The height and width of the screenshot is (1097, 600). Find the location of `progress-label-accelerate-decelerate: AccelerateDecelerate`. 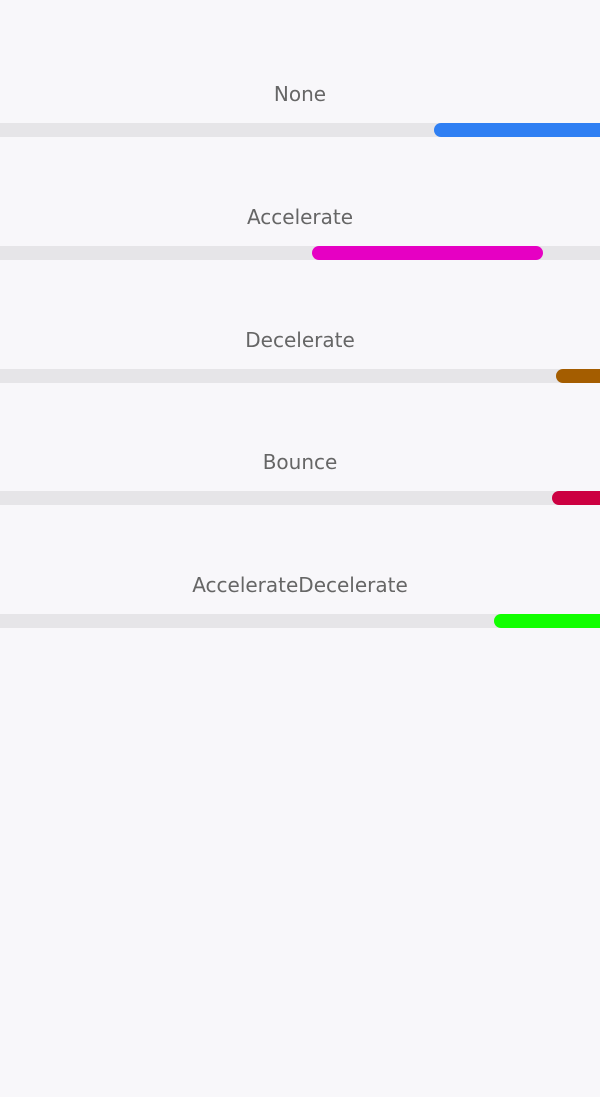

progress-label-accelerate-decelerate: AccelerateDecelerate is located at coordinates (300, 585).